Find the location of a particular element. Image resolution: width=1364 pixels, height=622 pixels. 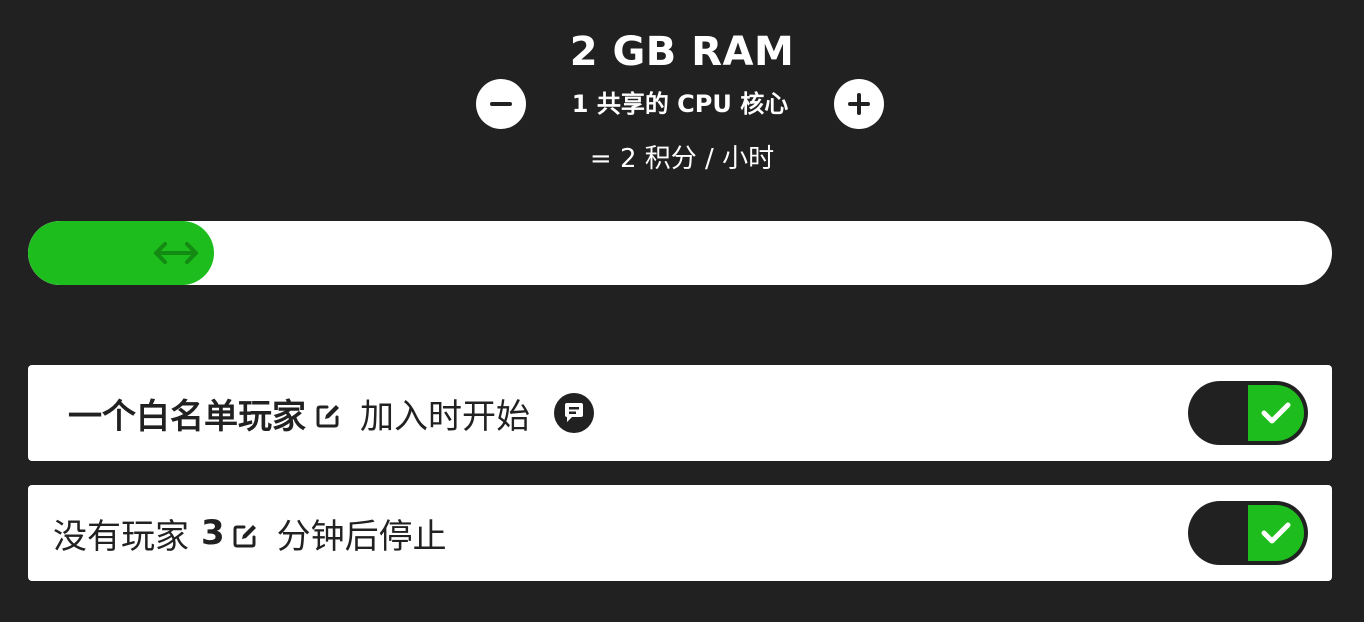

auto-stop-suffix-label: 分钟后停止 is located at coordinates (361, 536).